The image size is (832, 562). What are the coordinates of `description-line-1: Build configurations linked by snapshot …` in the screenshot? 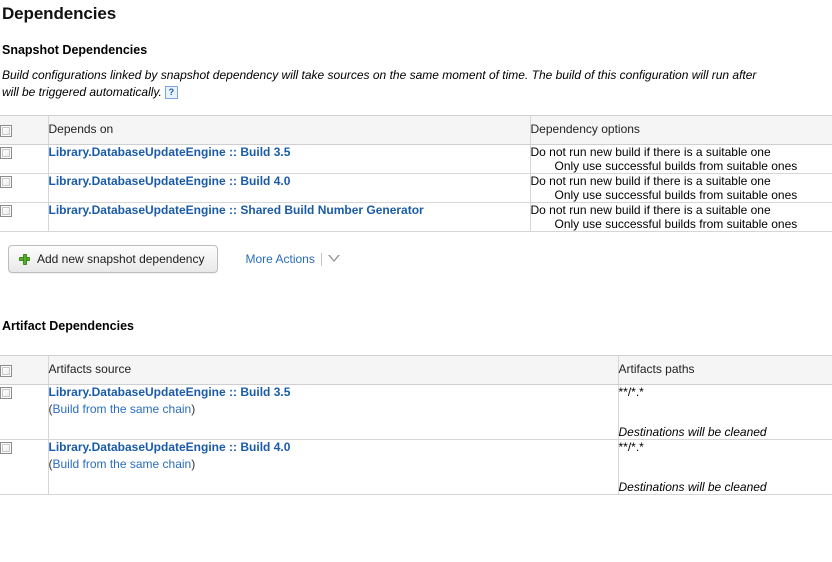 It's located at (379, 75).